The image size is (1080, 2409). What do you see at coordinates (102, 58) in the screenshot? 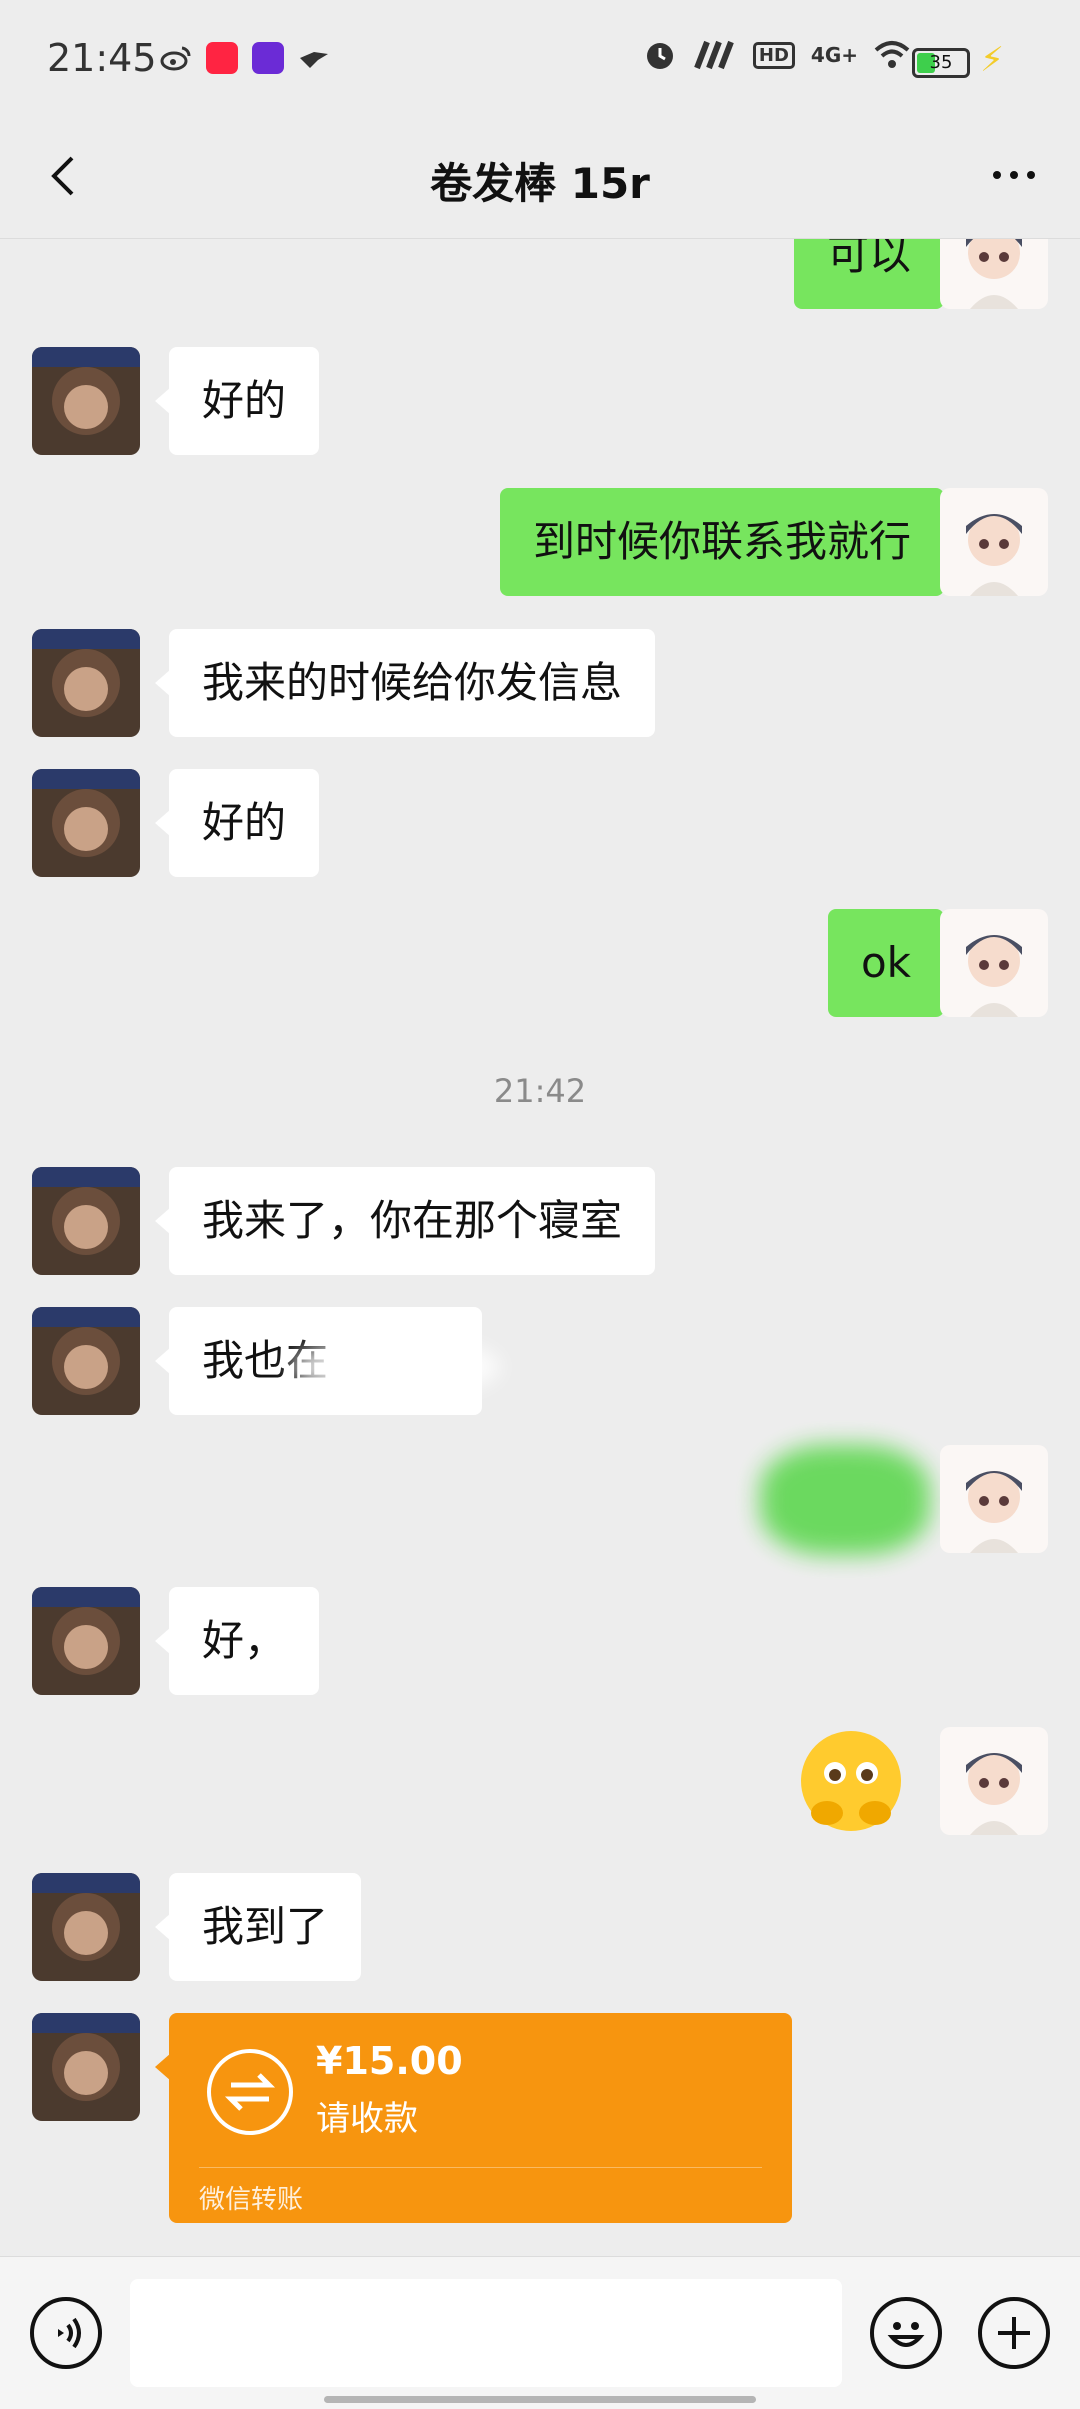
I see `status-time: 21:45` at bounding box center [102, 58].